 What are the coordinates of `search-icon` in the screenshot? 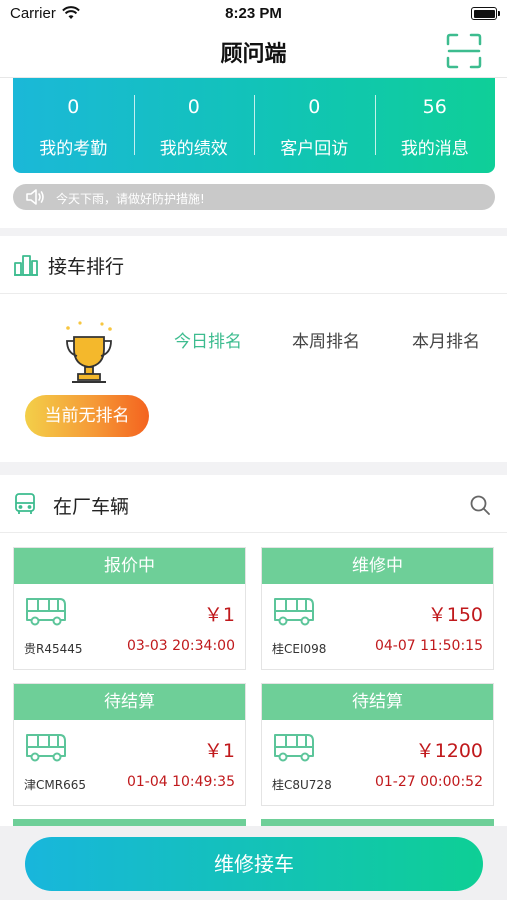 It's located at (480, 505).